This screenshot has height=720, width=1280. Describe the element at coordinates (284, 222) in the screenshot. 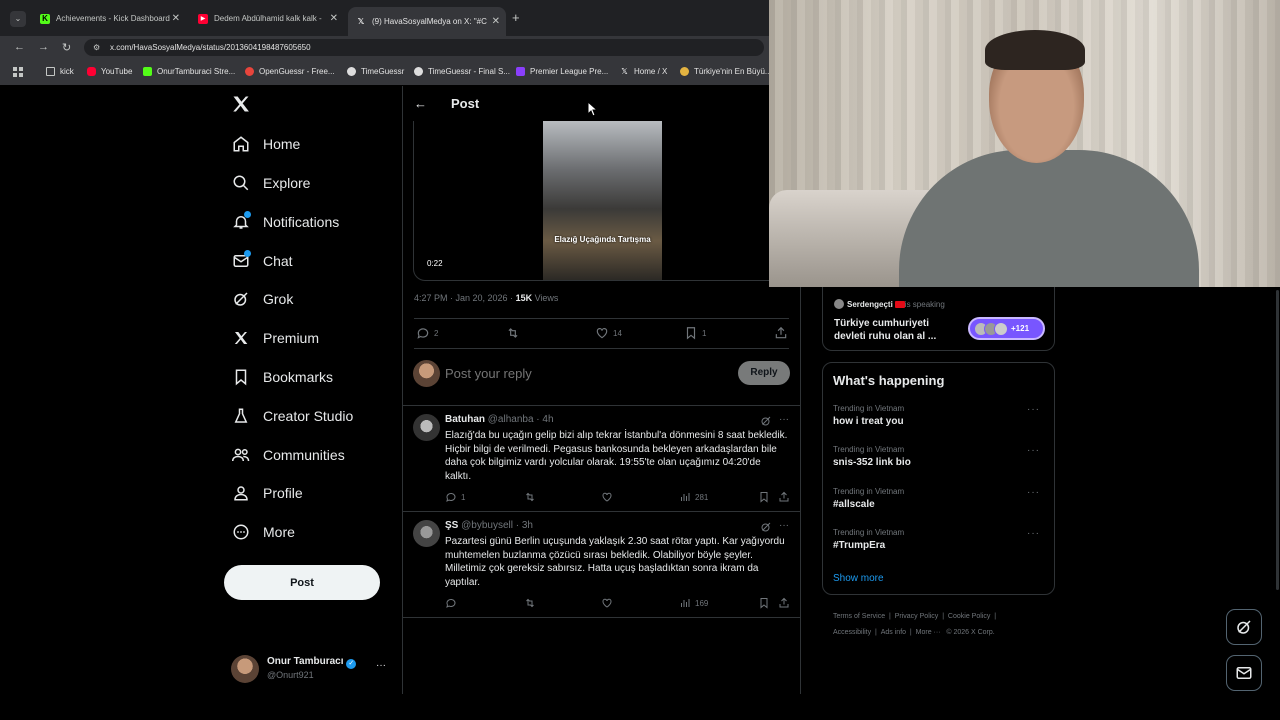

I see `sidebar-item-notifications: Notifications` at that location.